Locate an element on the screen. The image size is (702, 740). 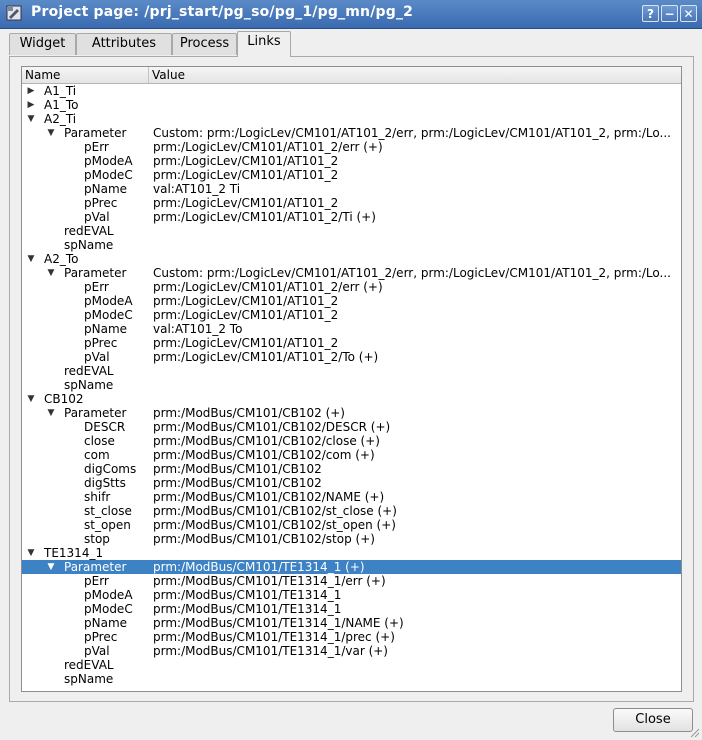
help-button: ? is located at coordinates (650, 13).